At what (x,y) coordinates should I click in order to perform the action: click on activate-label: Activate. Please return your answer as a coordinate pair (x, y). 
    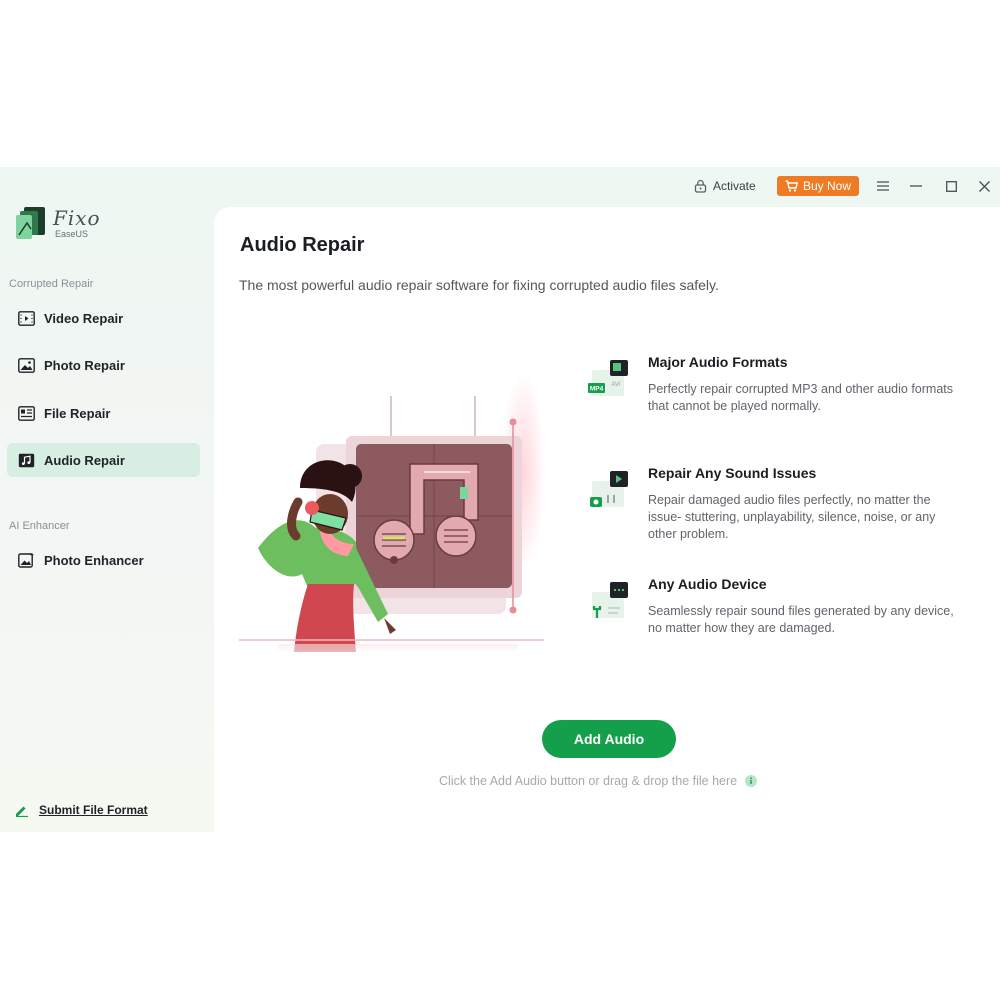
    Looking at the image, I should click on (734, 186).